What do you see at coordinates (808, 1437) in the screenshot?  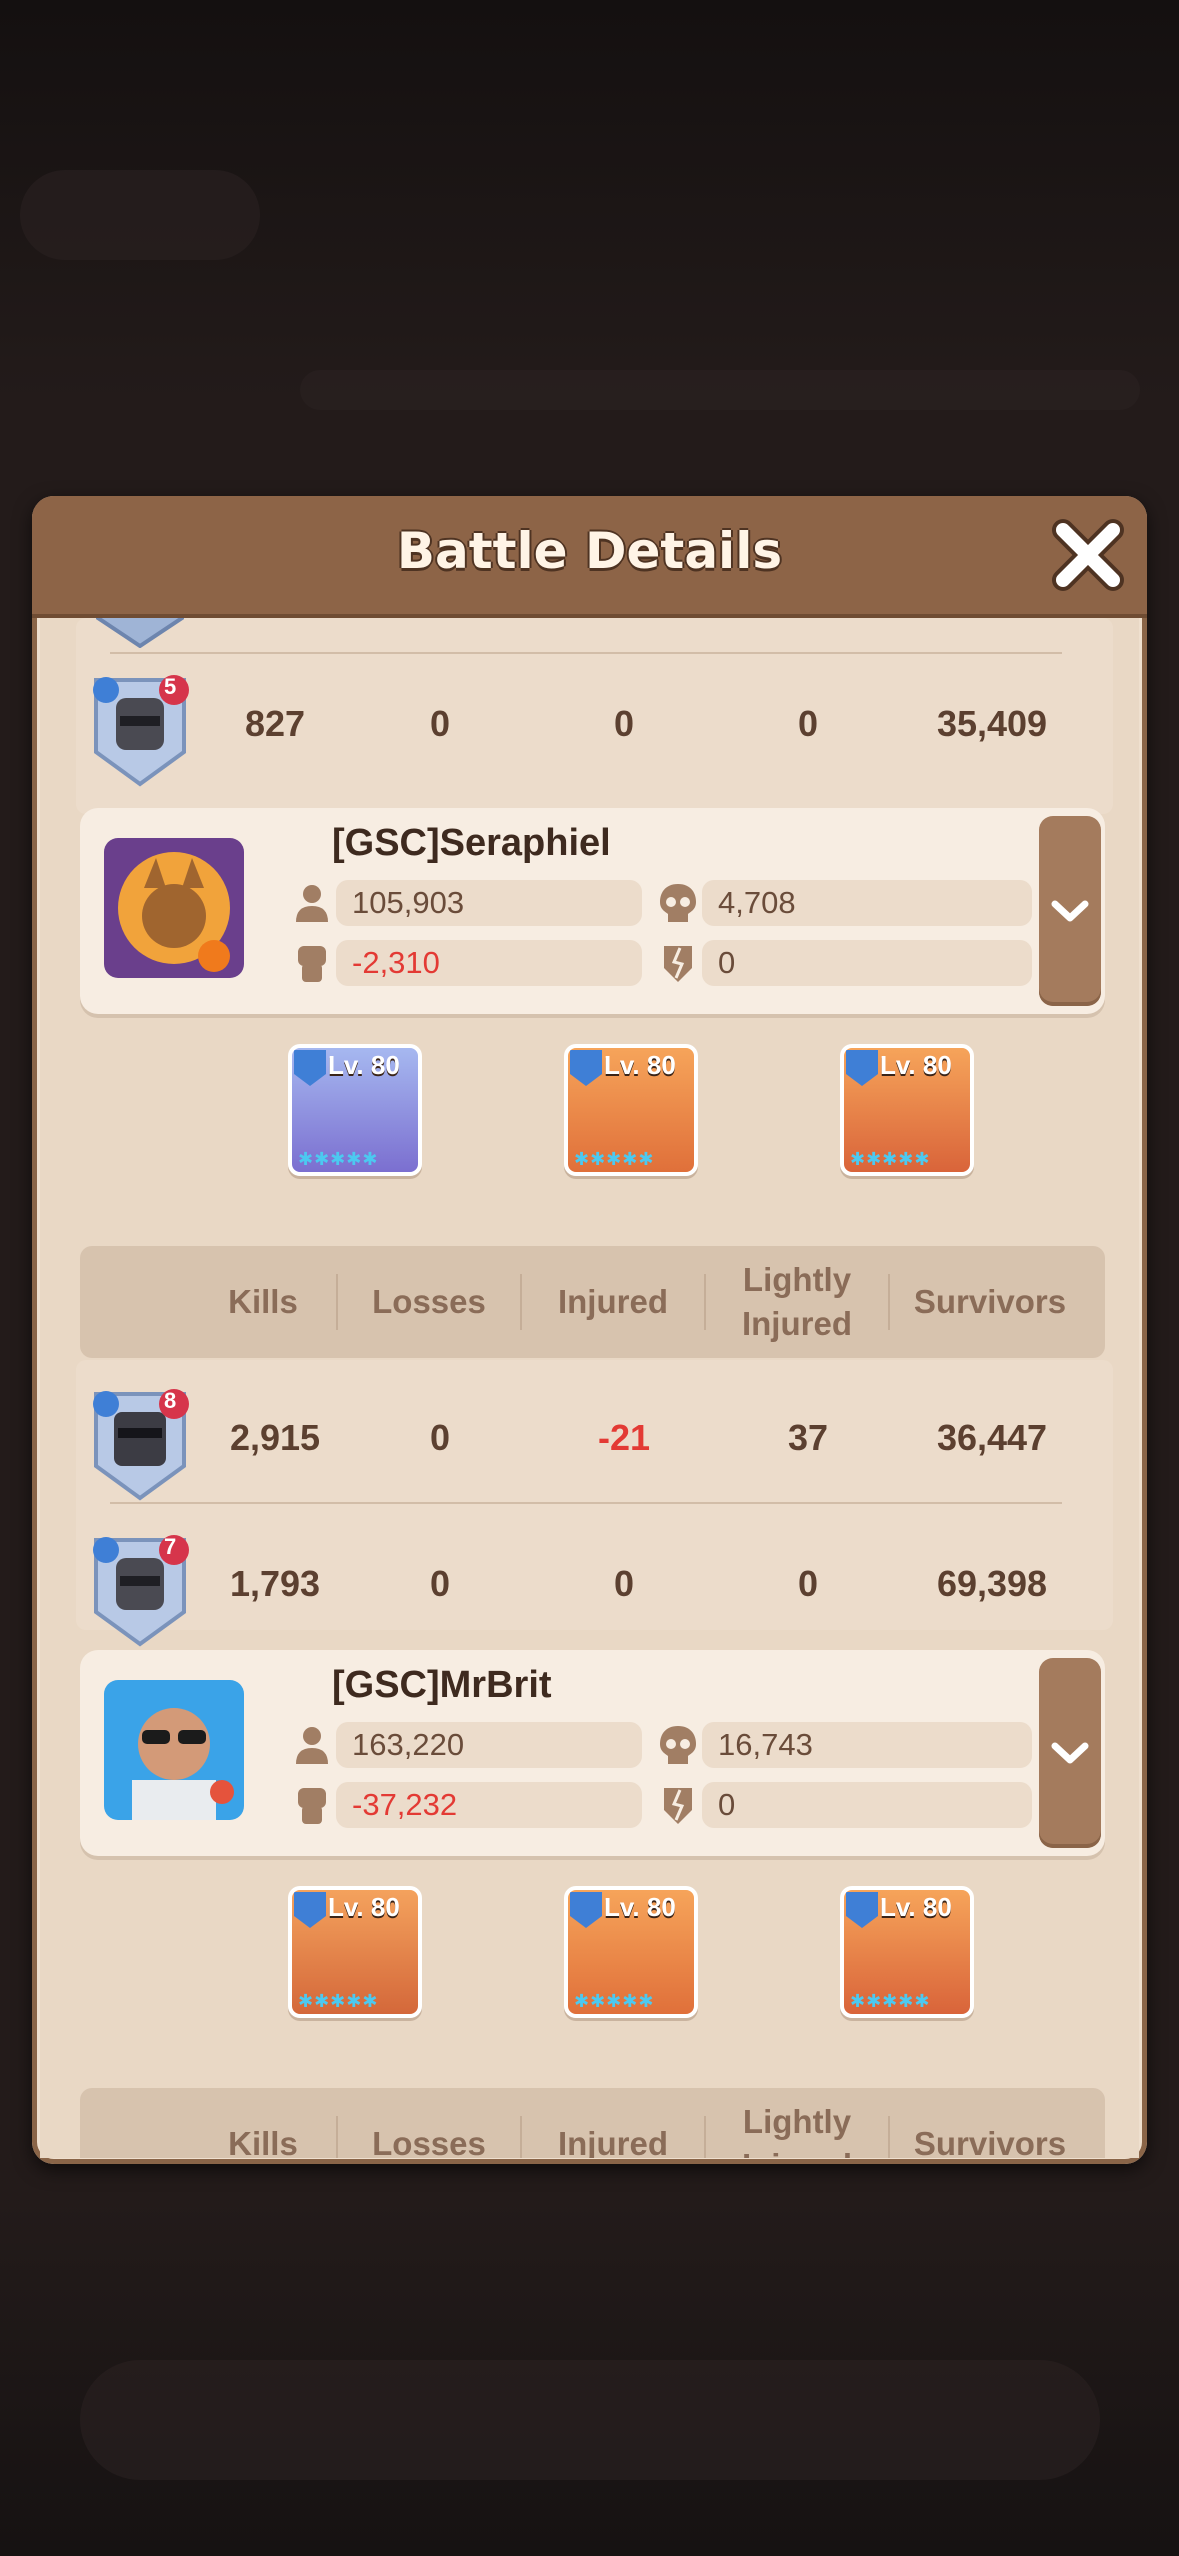 I see `lightly-injured-value: 37` at bounding box center [808, 1437].